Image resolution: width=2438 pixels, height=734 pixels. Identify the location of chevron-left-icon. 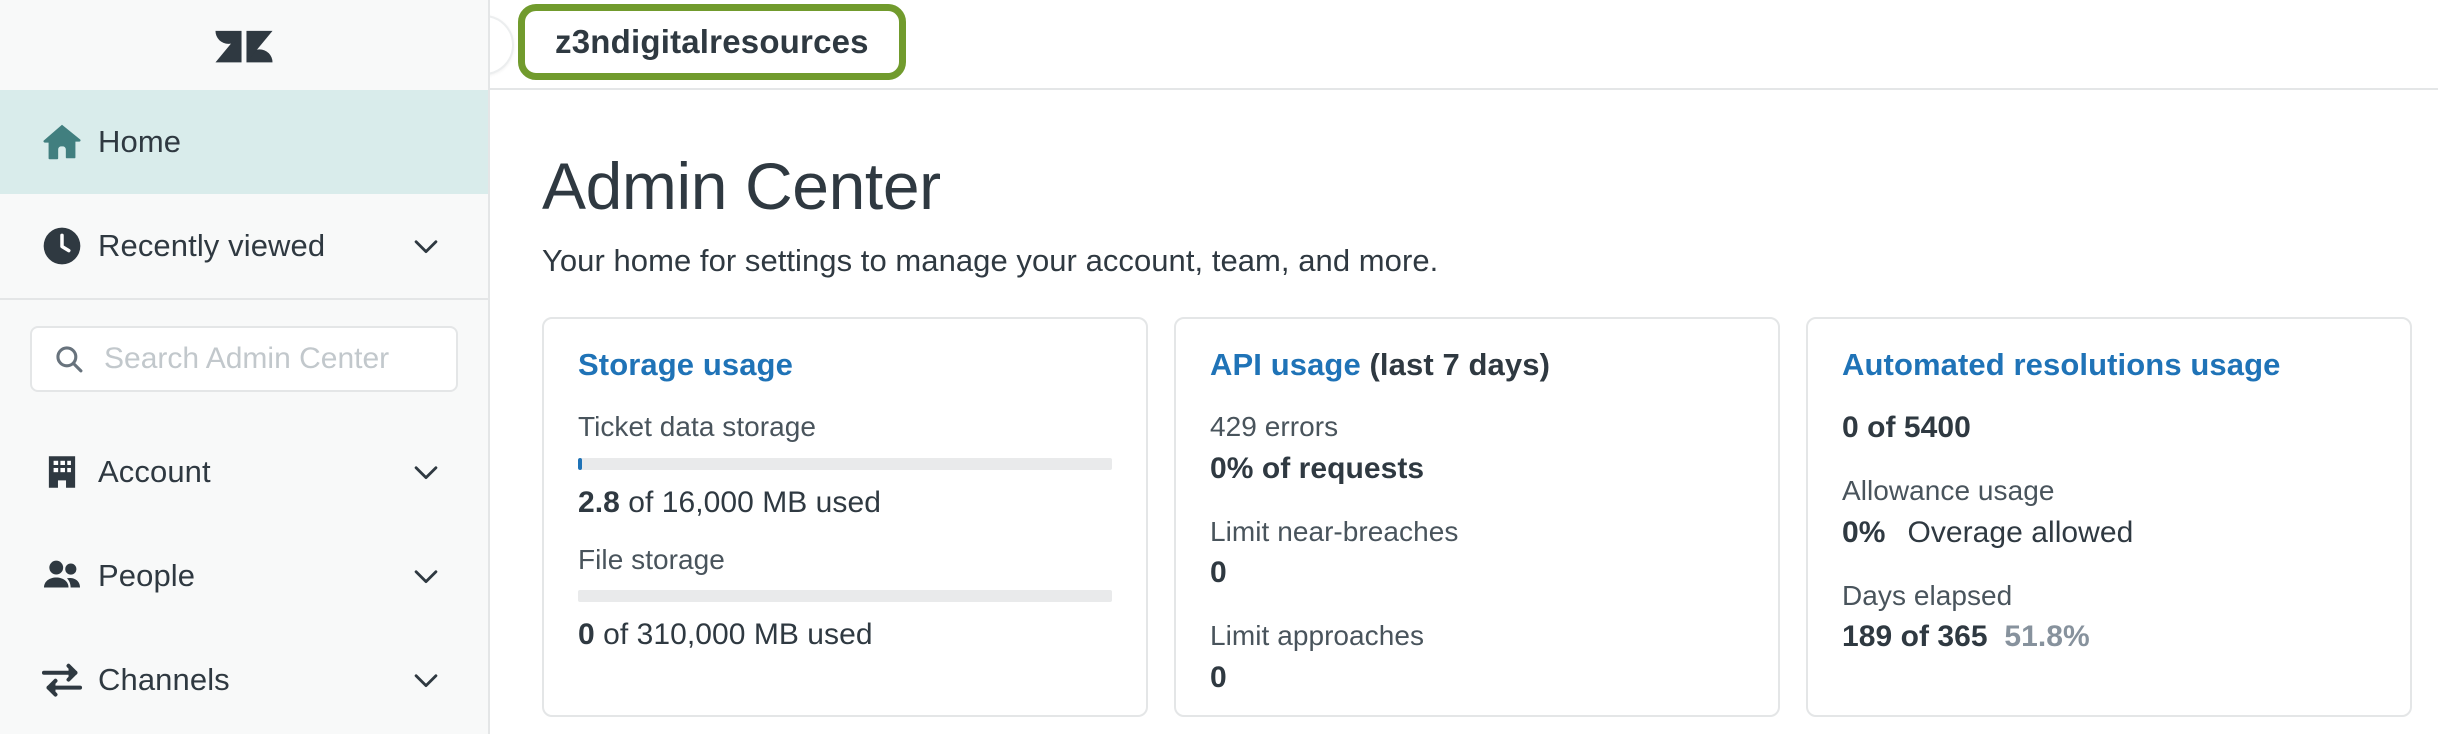
(494, 45).